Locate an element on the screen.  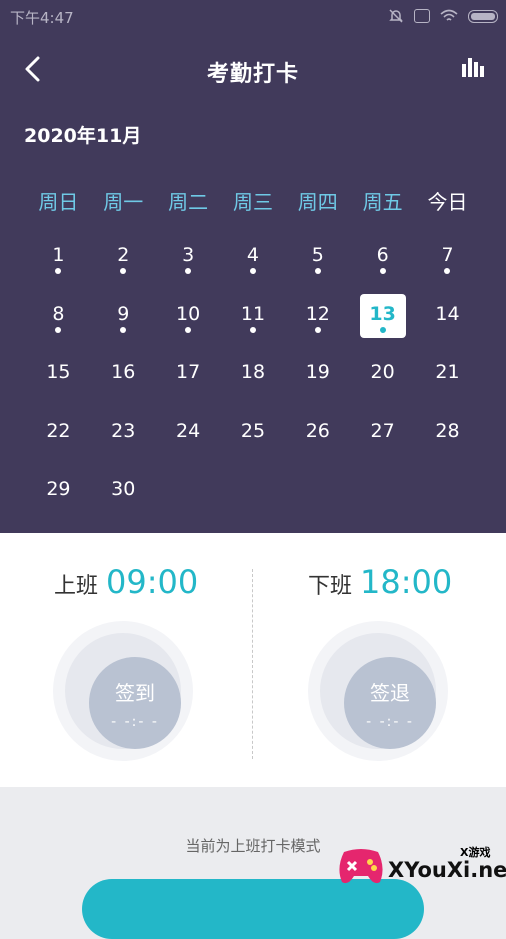
calendar-day: 16 is located at coordinates (123, 382).